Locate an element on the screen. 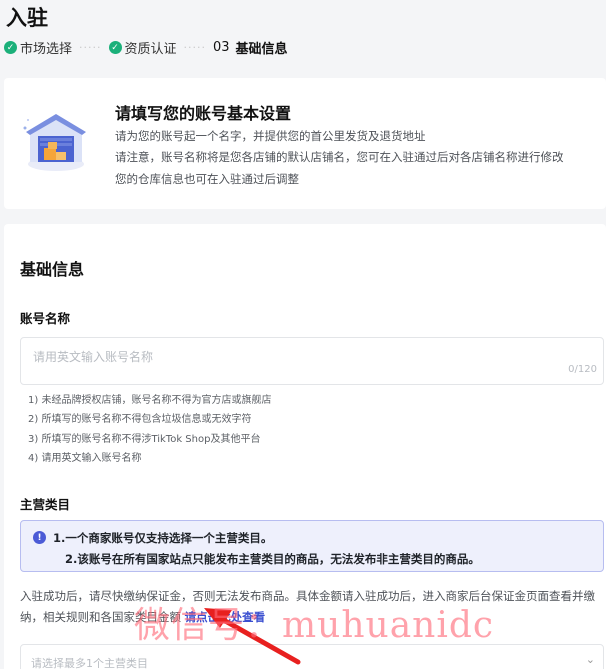 This screenshot has width=606, height=669. naming-rule: 3) 所填写的账号名称不得涉TikTok Shop及其他平台 is located at coordinates (144, 439).